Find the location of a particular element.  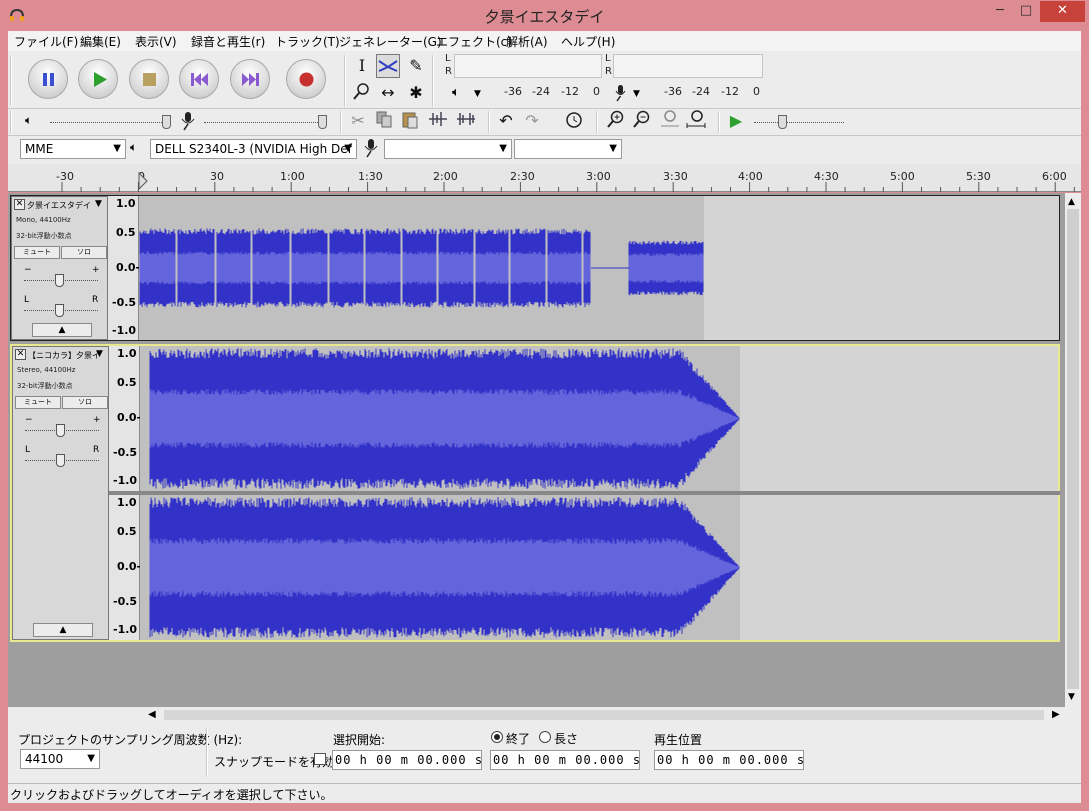

play-button is located at coordinates (98, 79).